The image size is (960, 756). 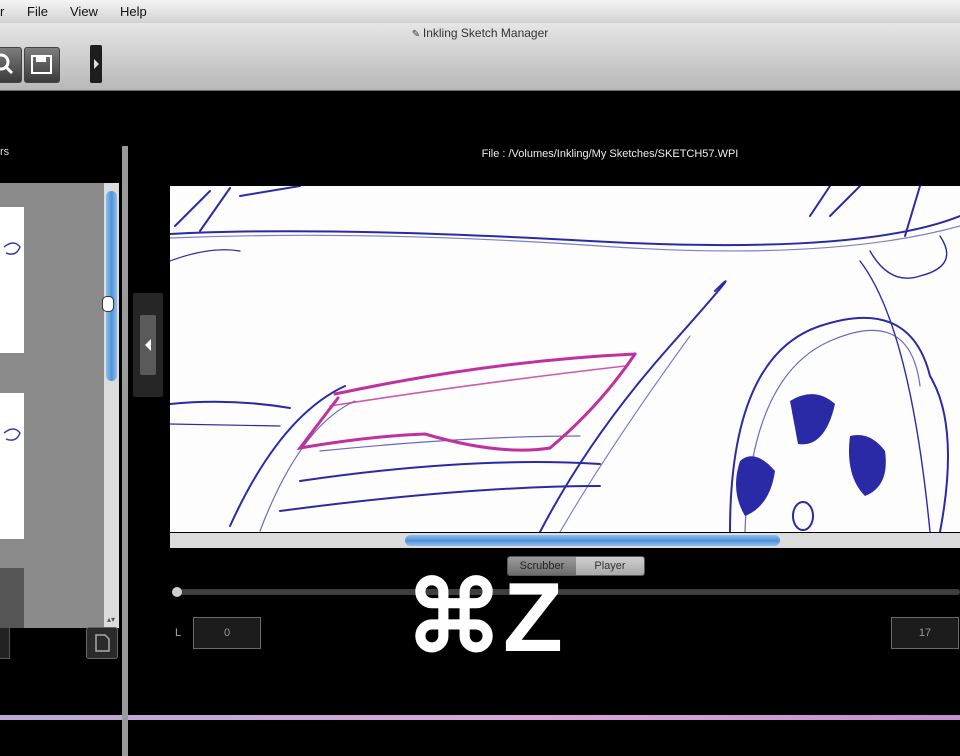 I want to click on toolbar-handle, so click(x=96, y=64).